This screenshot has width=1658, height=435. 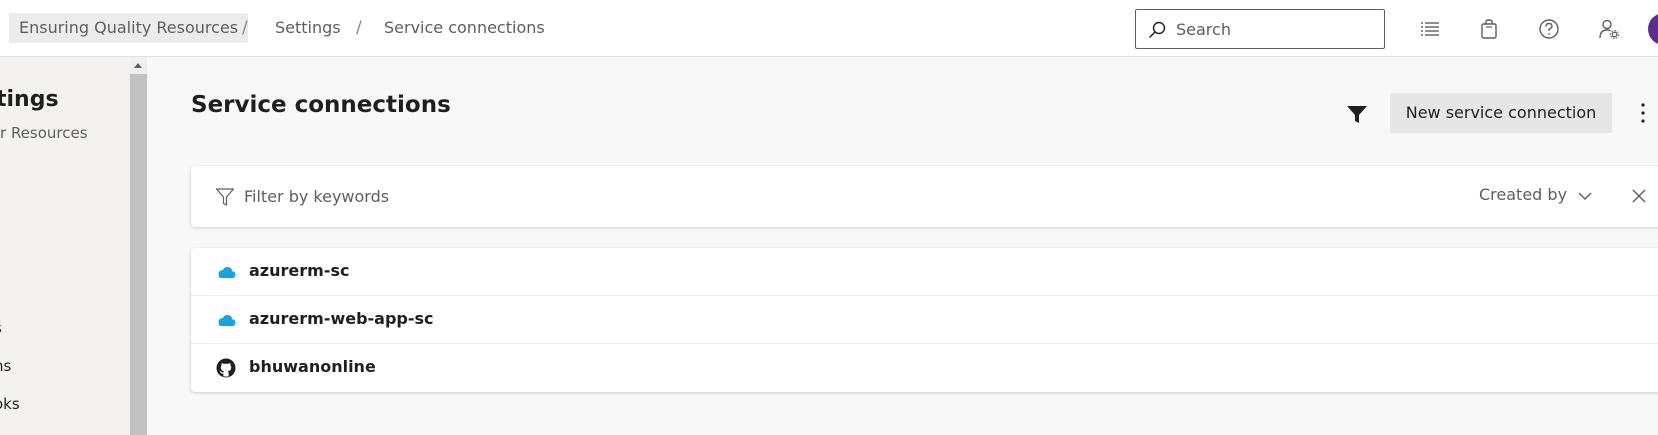 What do you see at coordinates (321, 105) in the screenshot?
I see `page-title: Service connections` at bounding box center [321, 105].